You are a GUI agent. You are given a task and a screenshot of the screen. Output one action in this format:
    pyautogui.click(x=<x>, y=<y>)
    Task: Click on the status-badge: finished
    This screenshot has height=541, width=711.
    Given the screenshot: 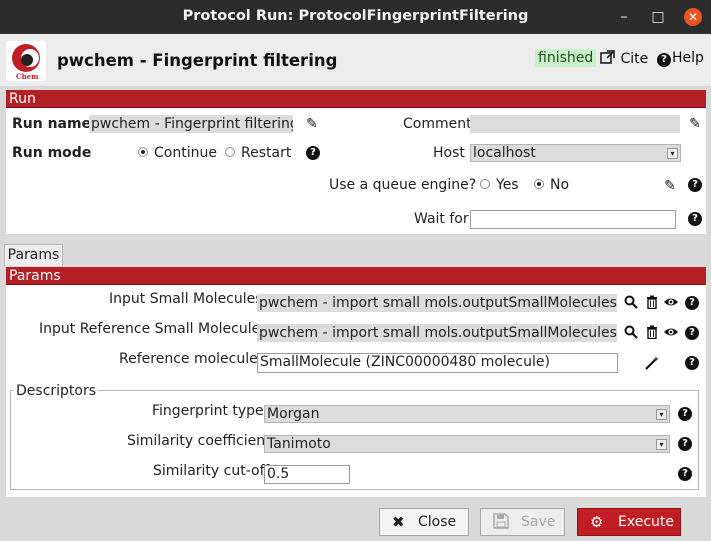 What is the action you would take?
    pyautogui.click(x=566, y=58)
    